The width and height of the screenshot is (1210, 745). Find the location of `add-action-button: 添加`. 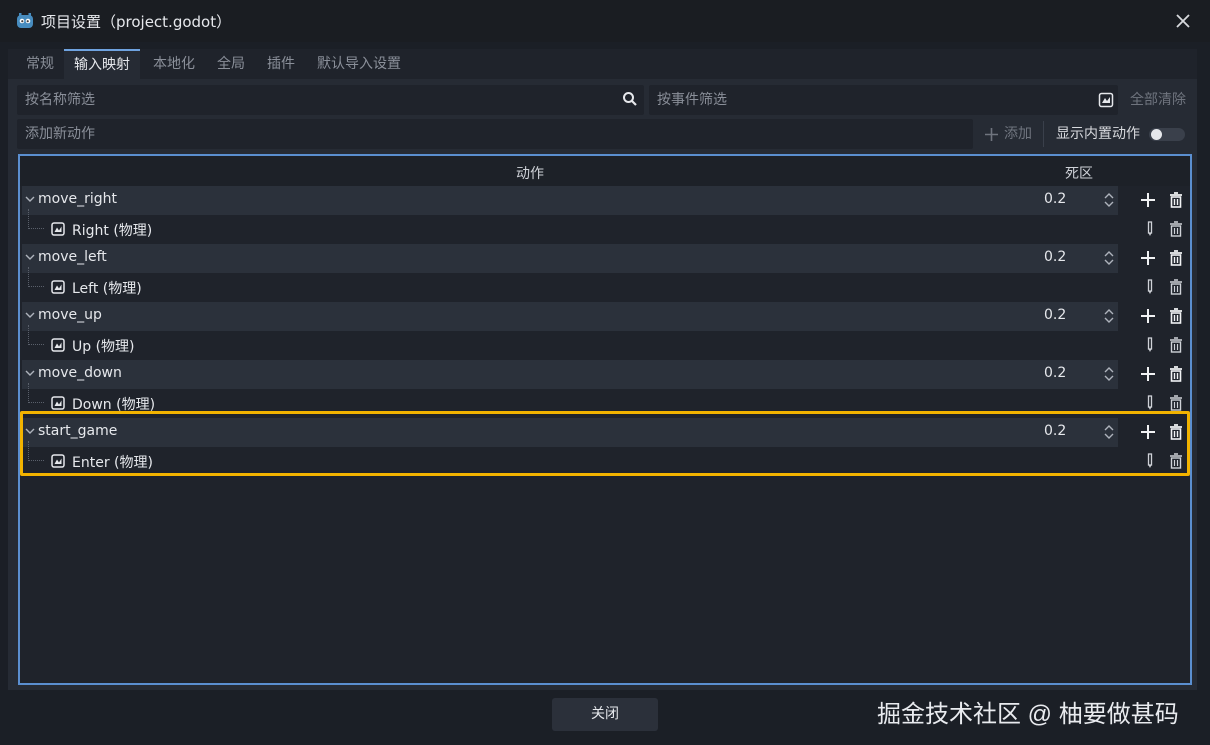

add-action-button: 添加 is located at coordinates (1008, 134).